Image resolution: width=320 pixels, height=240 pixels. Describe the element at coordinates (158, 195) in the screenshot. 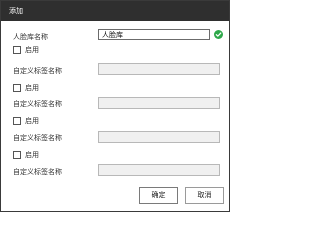

I see `confirm-button: 确定` at that location.